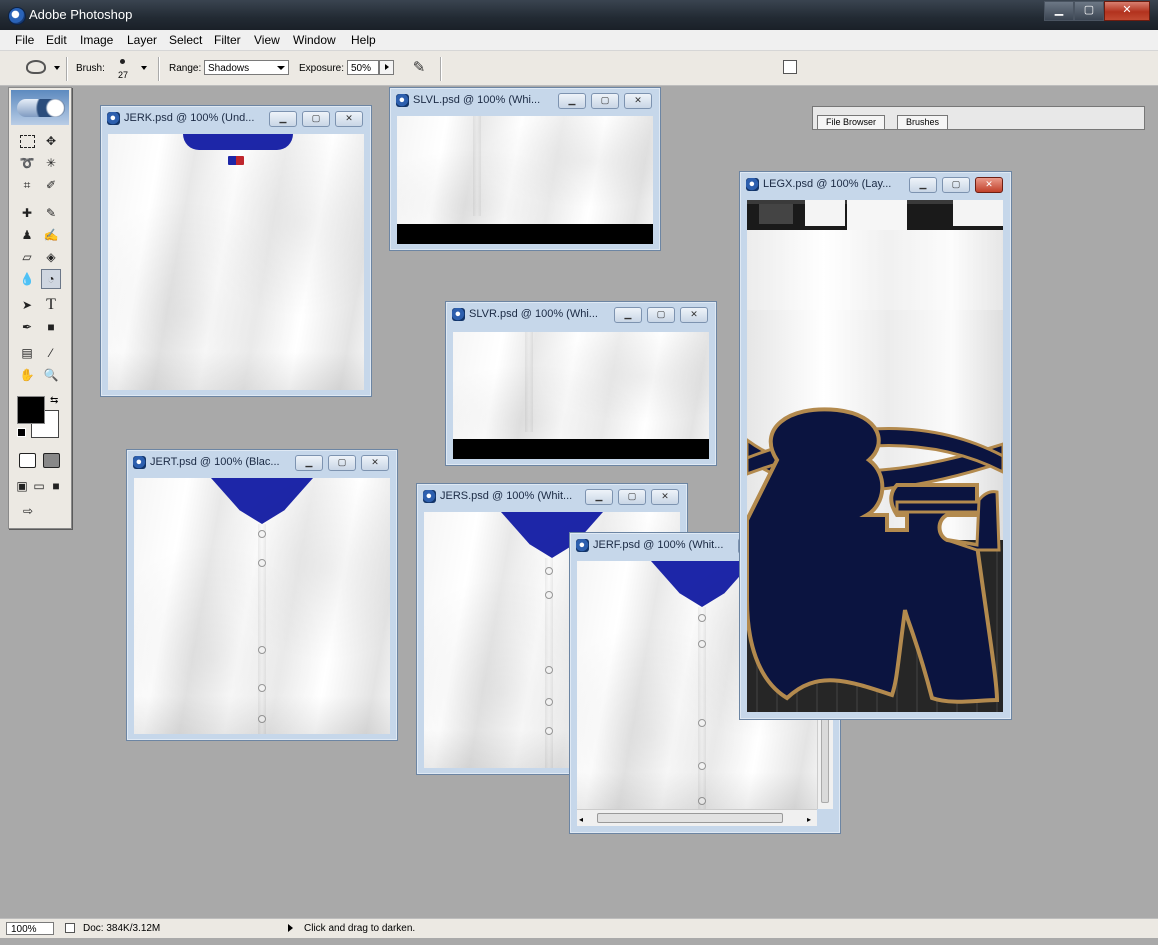 This screenshot has width=1158, height=945. What do you see at coordinates (690, 818) in the screenshot?
I see `scrollbar-thumb` at bounding box center [690, 818].